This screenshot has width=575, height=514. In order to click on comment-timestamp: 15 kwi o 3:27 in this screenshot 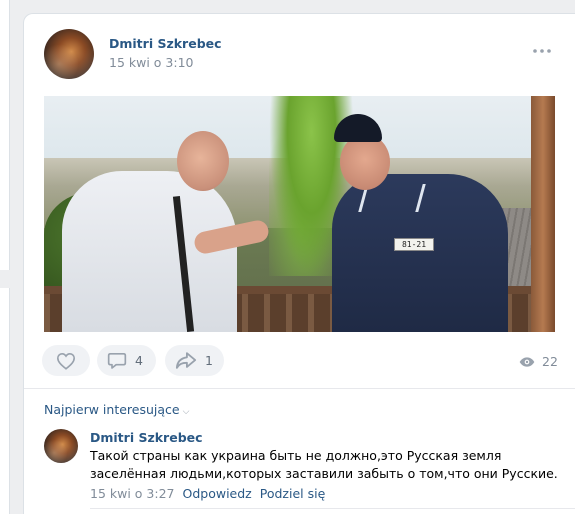, I will do `click(132, 493)`.